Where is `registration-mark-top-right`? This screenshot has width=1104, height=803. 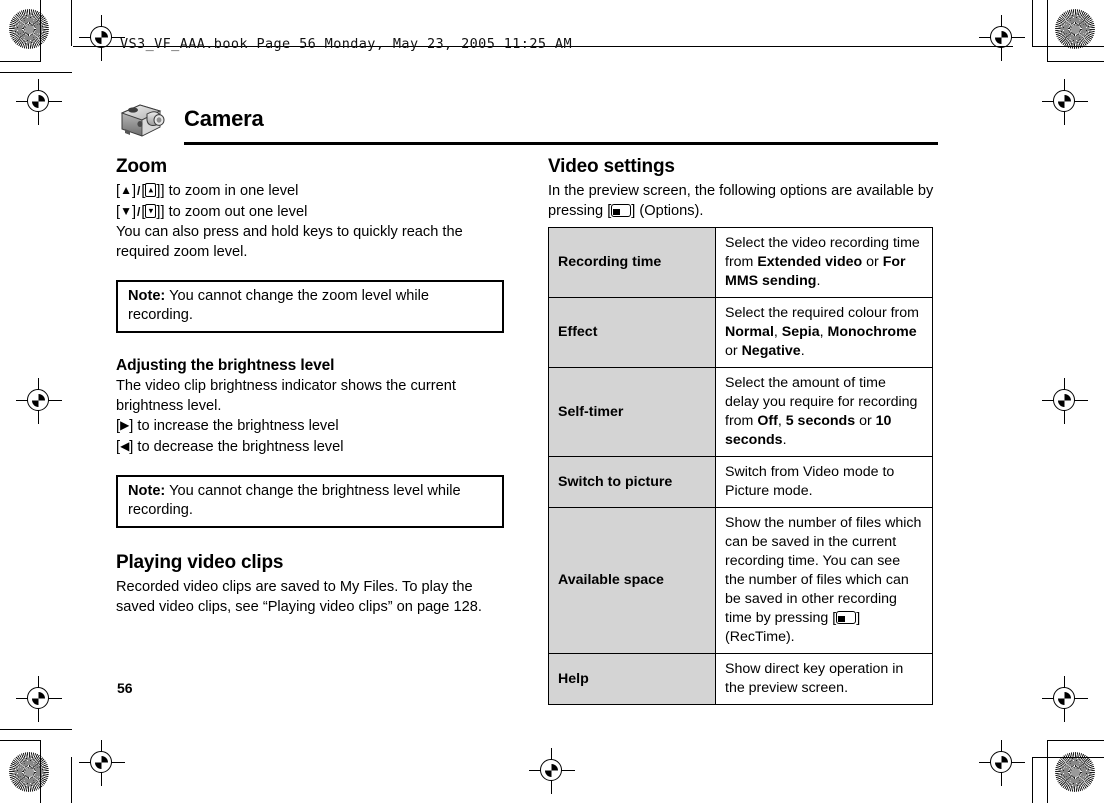 registration-mark-top-right is located at coordinates (1002, 38).